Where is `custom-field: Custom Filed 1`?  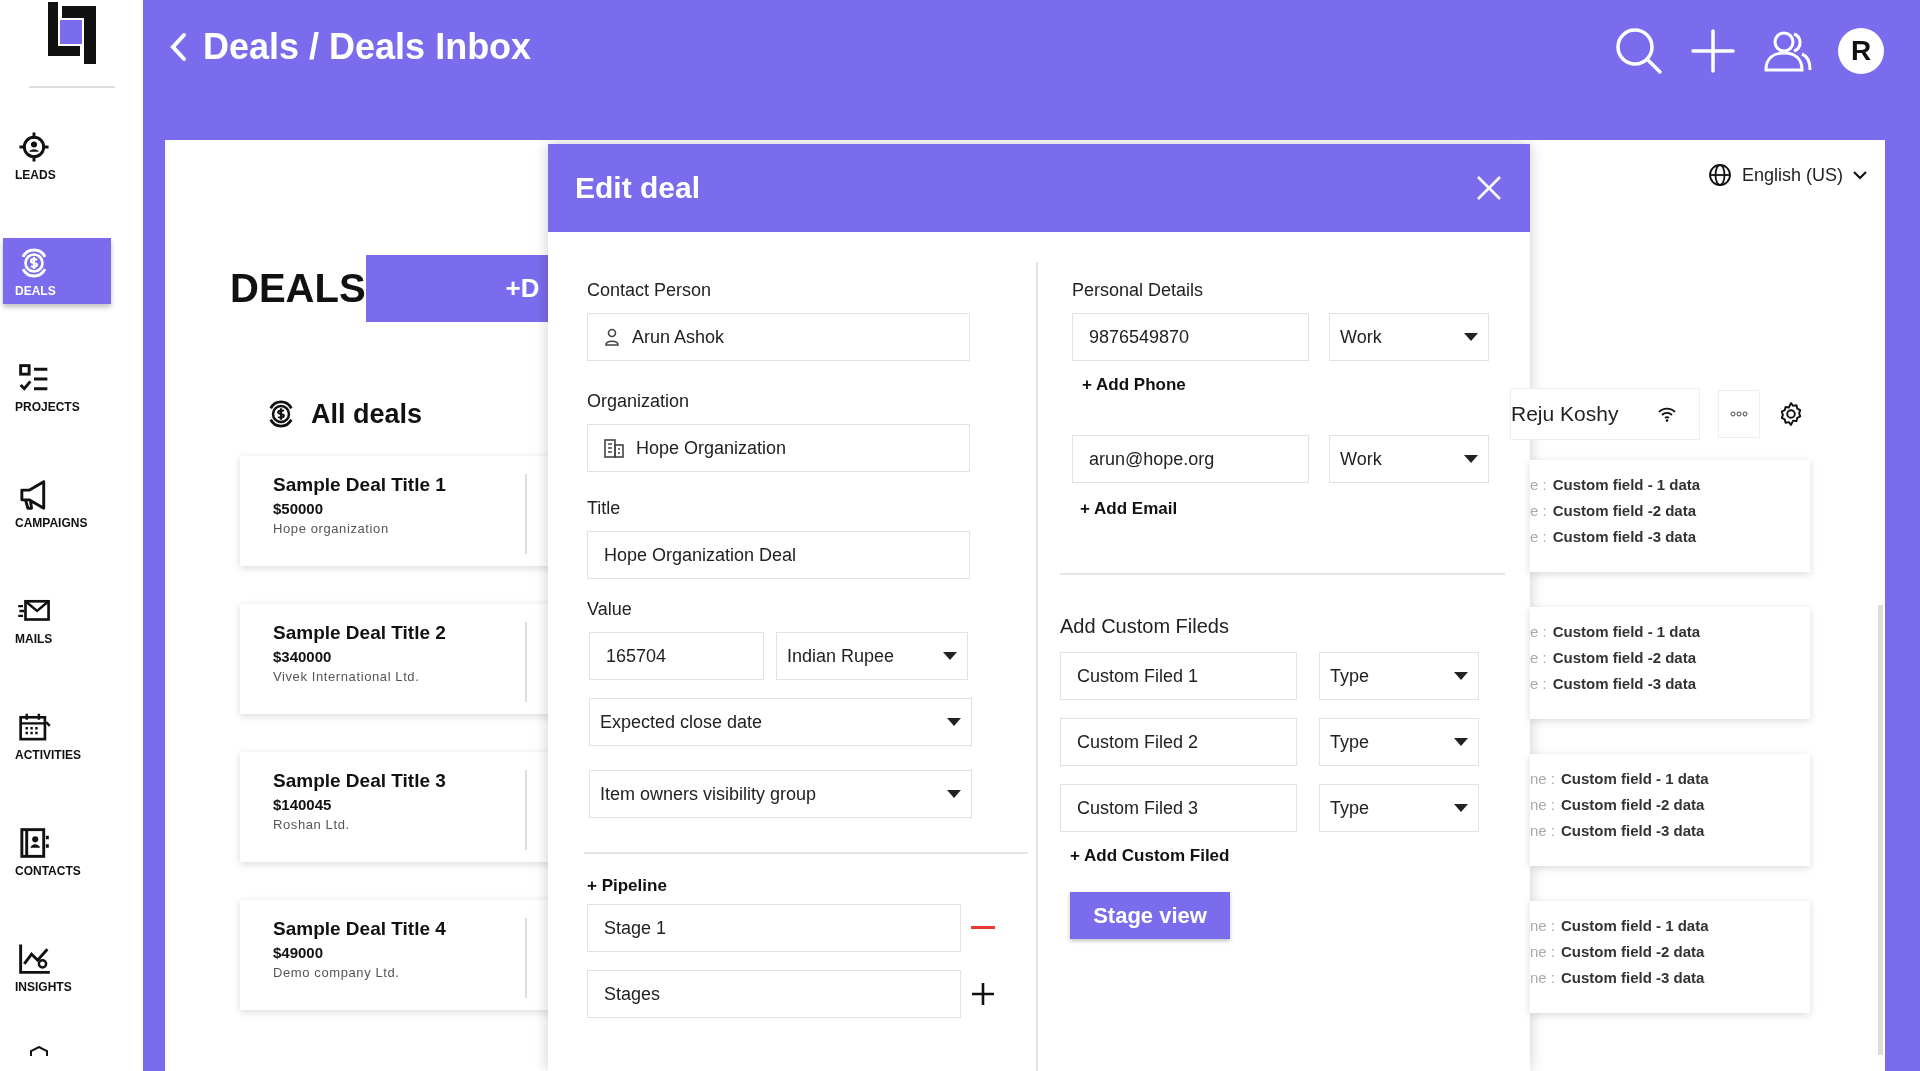 custom-field: Custom Filed 1 is located at coordinates (1178, 676).